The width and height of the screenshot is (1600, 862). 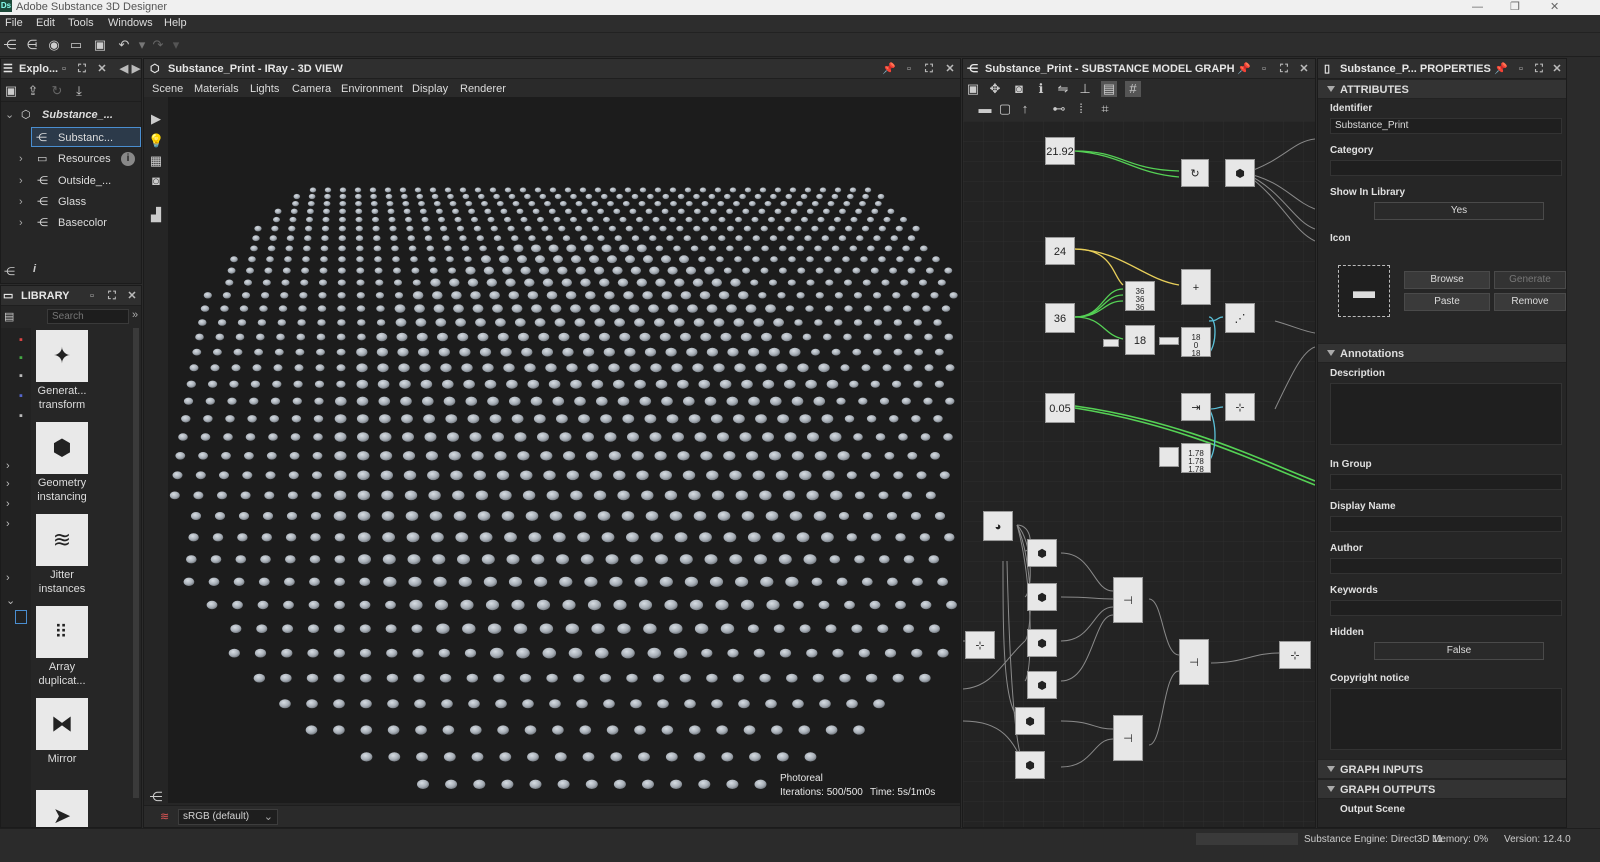 I want to click on close-window-icon: ✕, so click(x=1554, y=7).